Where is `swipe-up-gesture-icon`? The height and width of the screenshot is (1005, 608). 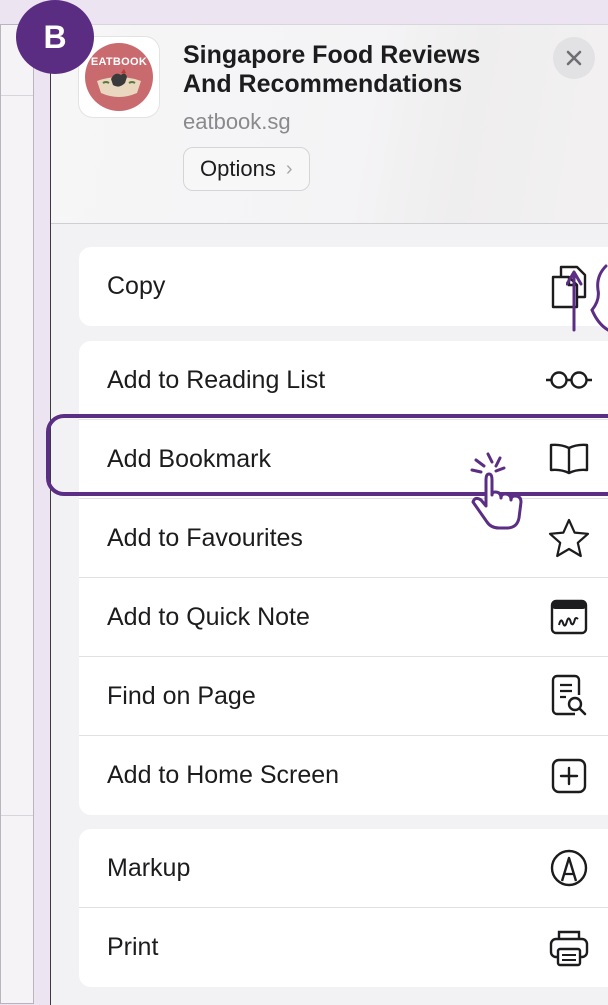
swipe-up-gesture-icon is located at coordinates (587, 298).